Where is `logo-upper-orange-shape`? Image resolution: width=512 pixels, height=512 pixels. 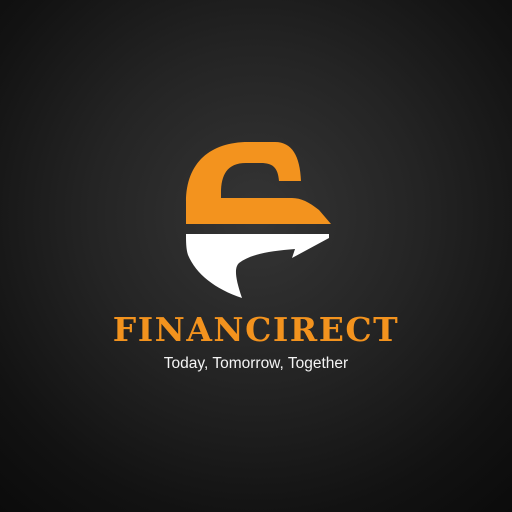 logo-upper-orange-shape is located at coordinates (258, 183).